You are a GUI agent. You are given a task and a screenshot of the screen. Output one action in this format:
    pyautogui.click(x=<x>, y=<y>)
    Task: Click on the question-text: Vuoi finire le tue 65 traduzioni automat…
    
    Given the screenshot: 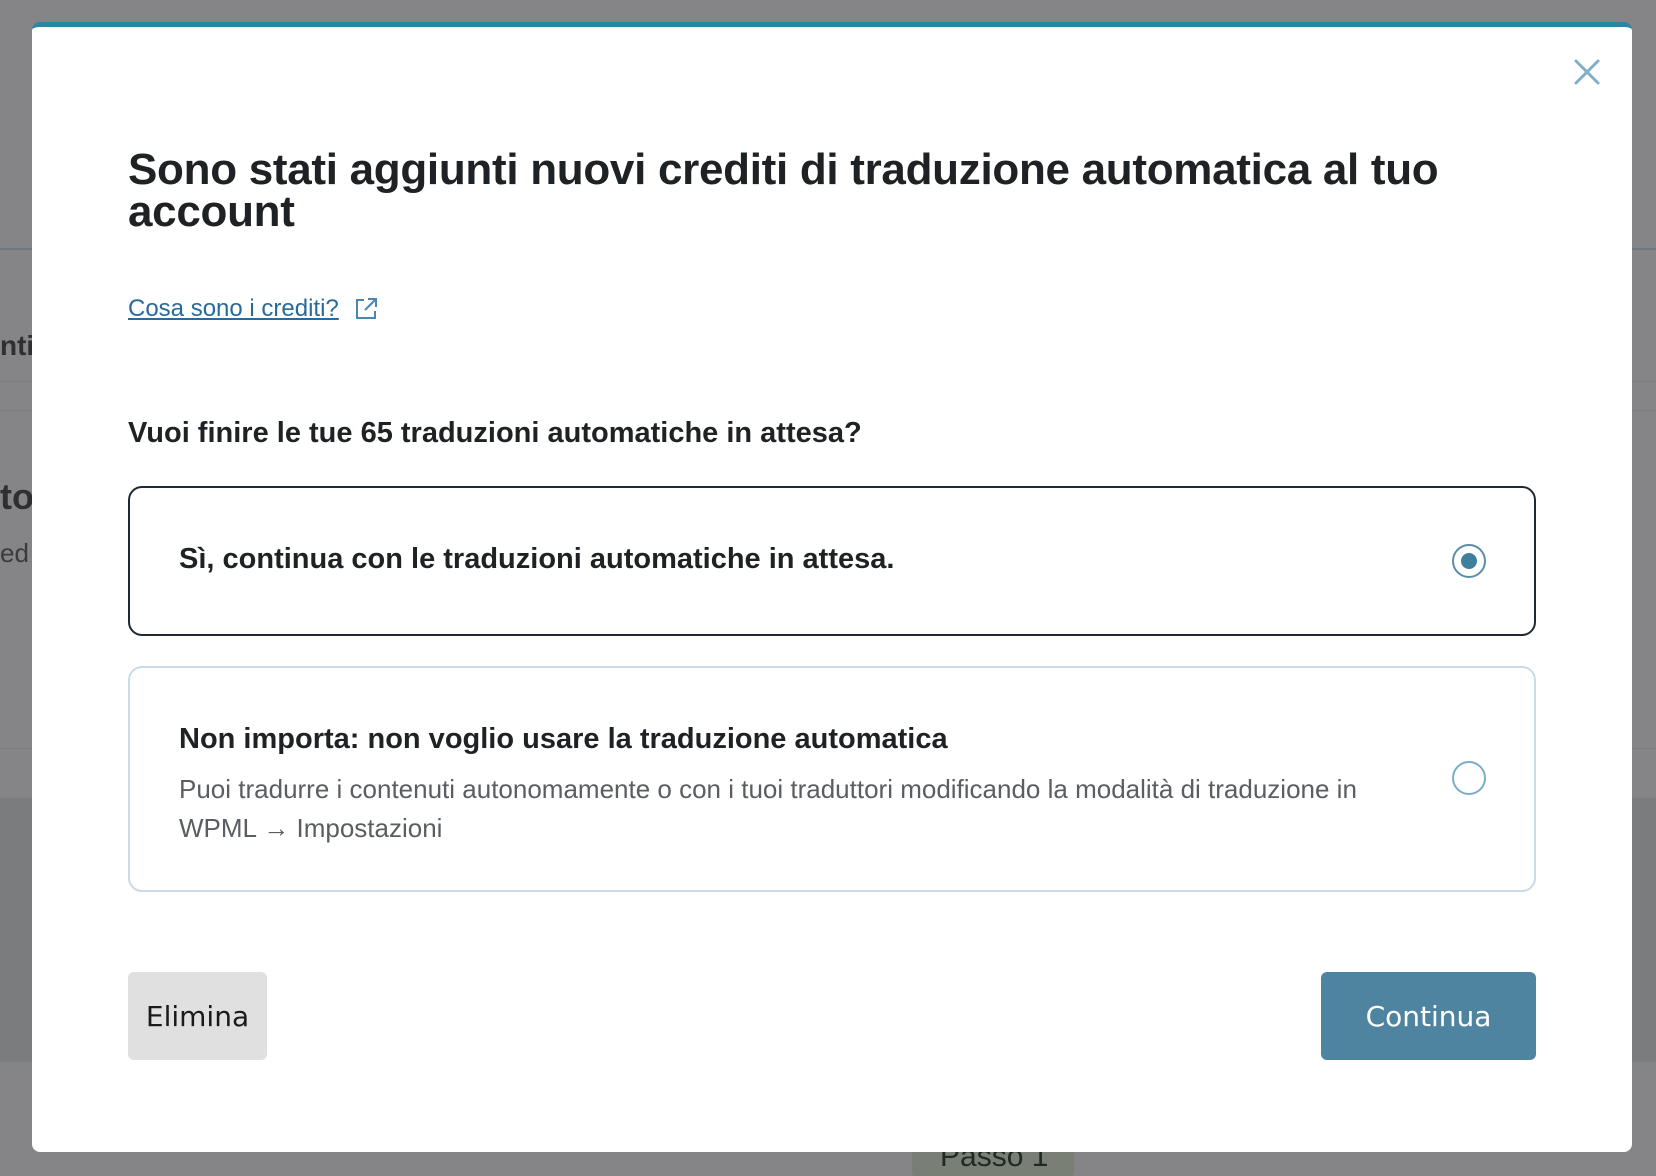 What is the action you would take?
    pyautogui.click(x=495, y=433)
    